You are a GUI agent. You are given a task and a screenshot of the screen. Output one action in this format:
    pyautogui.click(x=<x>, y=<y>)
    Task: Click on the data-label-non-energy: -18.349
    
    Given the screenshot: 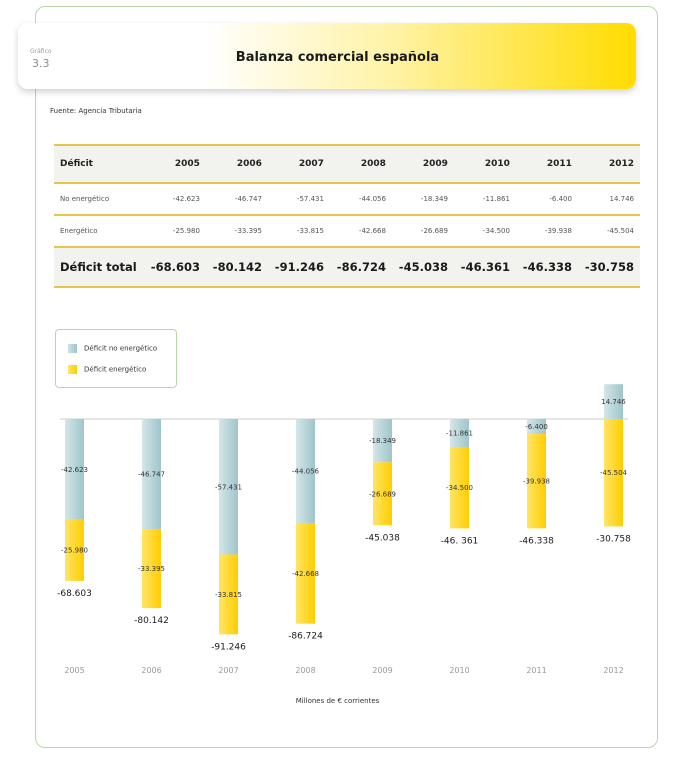 What is the action you would take?
    pyautogui.click(x=382, y=441)
    